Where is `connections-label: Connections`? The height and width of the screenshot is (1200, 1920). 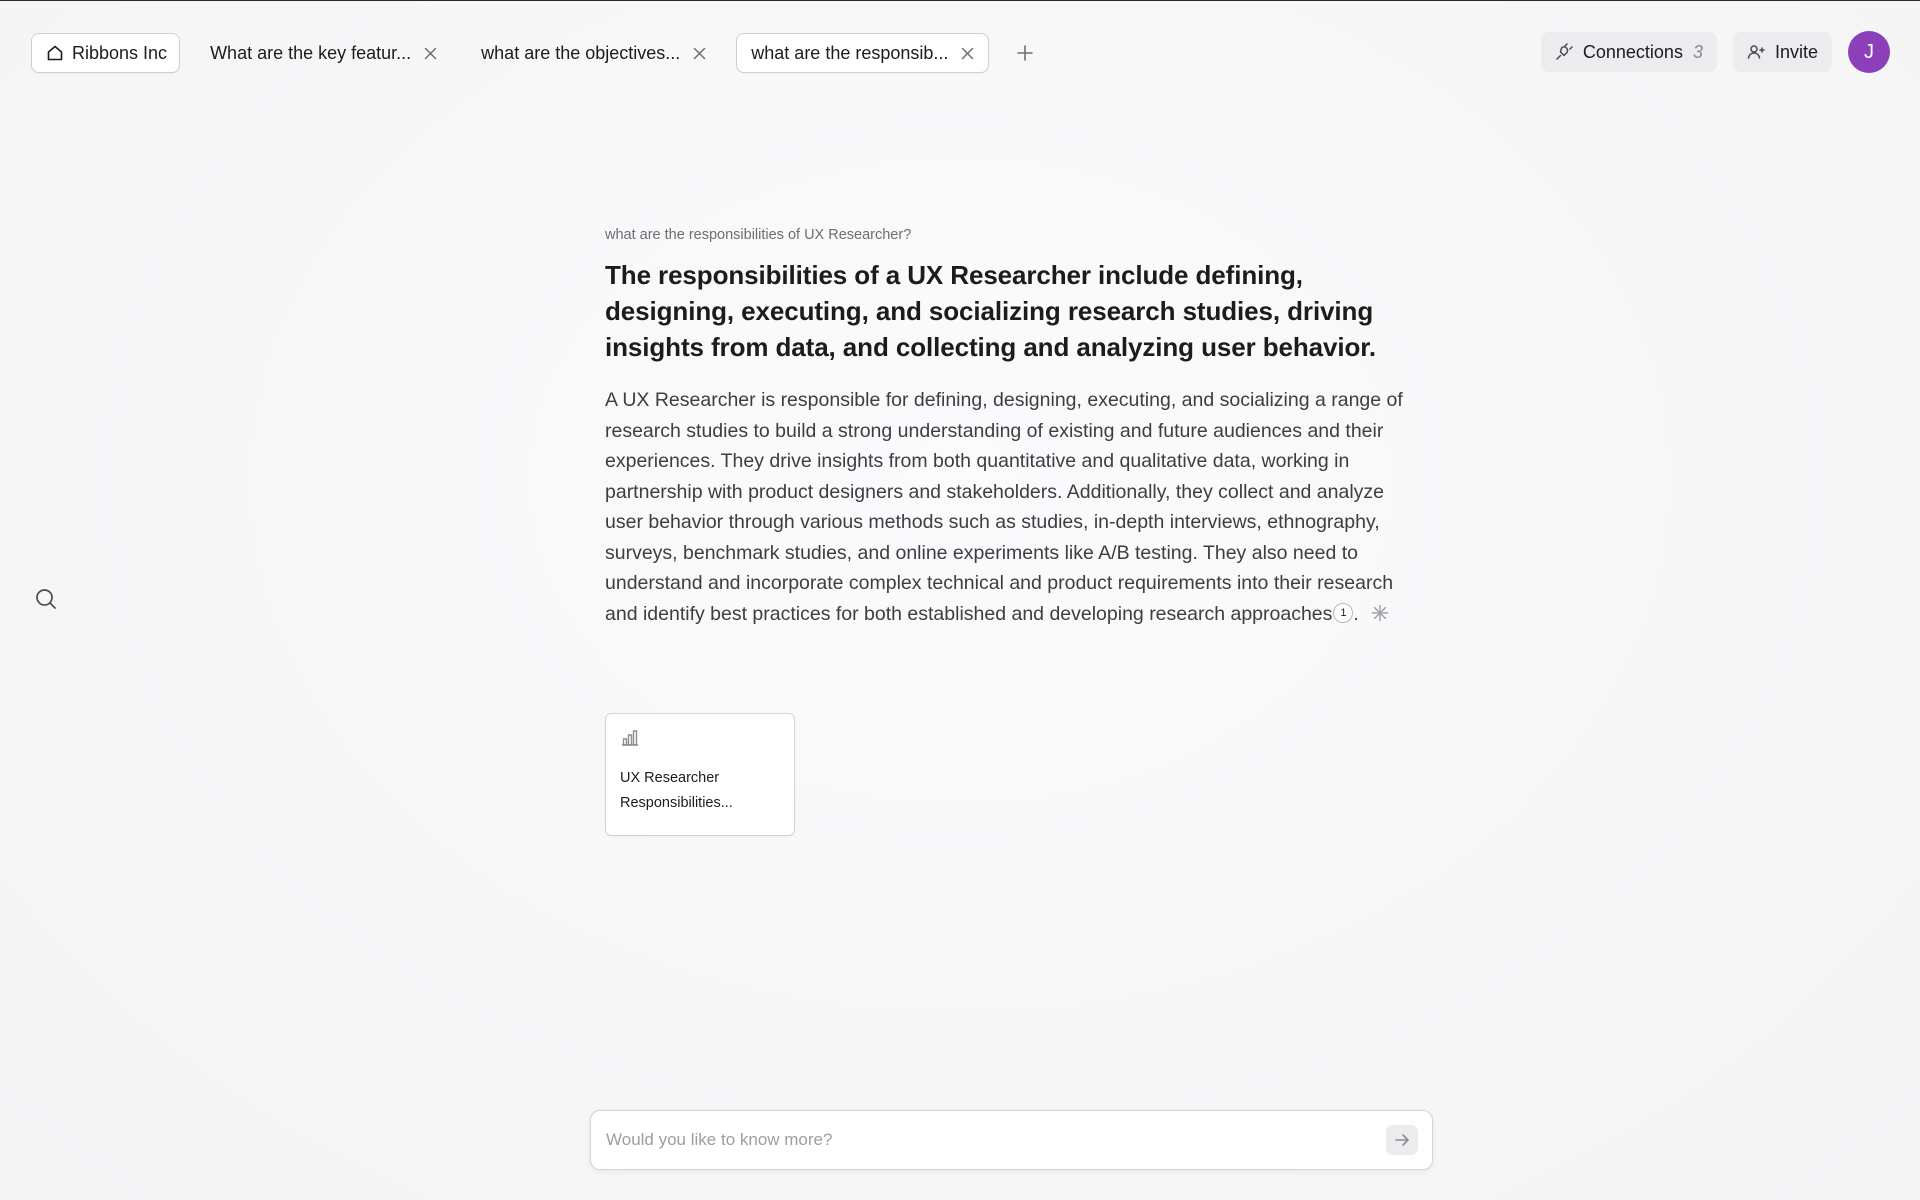 connections-label: Connections is located at coordinates (1632, 51).